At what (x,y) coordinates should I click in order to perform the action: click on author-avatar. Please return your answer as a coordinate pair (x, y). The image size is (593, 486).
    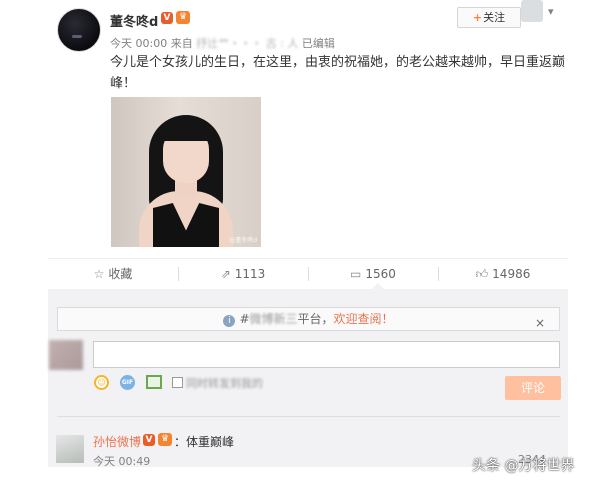
    Looking at the image, I should click on (79, 30).